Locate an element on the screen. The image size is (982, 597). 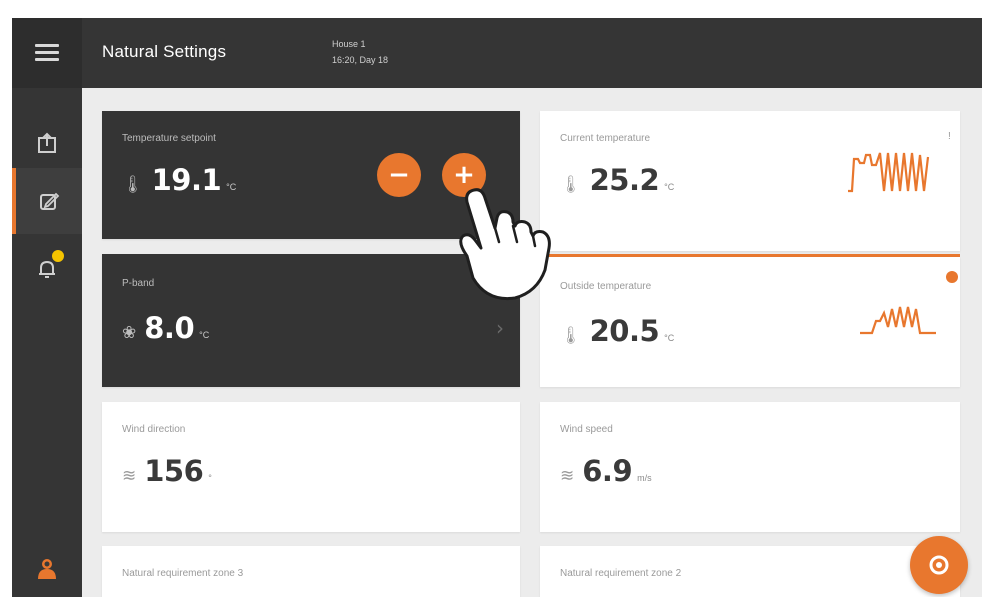
house-label: House 1 is located at coordinates (349, 44).